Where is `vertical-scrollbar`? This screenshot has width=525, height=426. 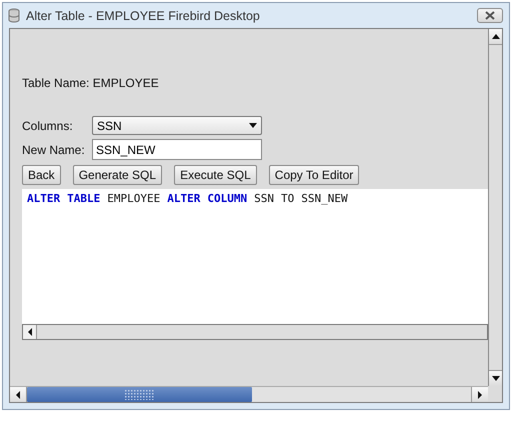
vertical-scrollbar is located at coordinates (495, 207).